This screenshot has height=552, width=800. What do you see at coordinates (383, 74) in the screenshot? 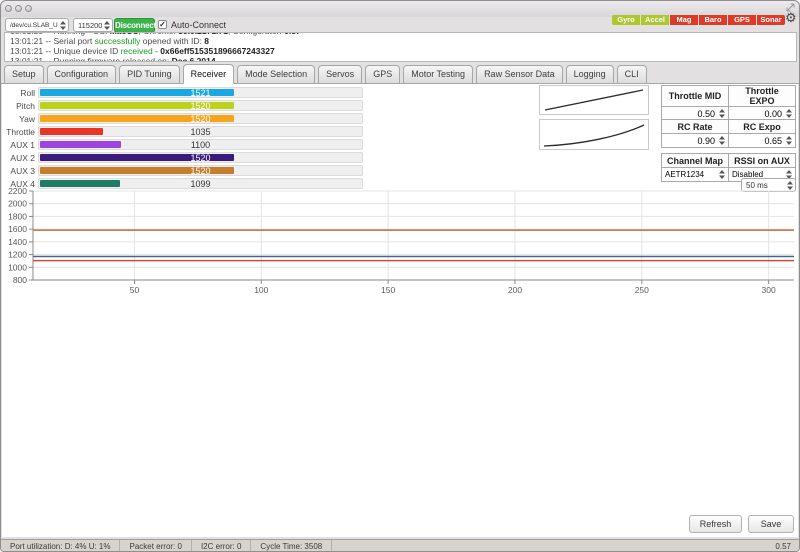
I see `tab-gps: GPS` at bounding box center [383, 74].